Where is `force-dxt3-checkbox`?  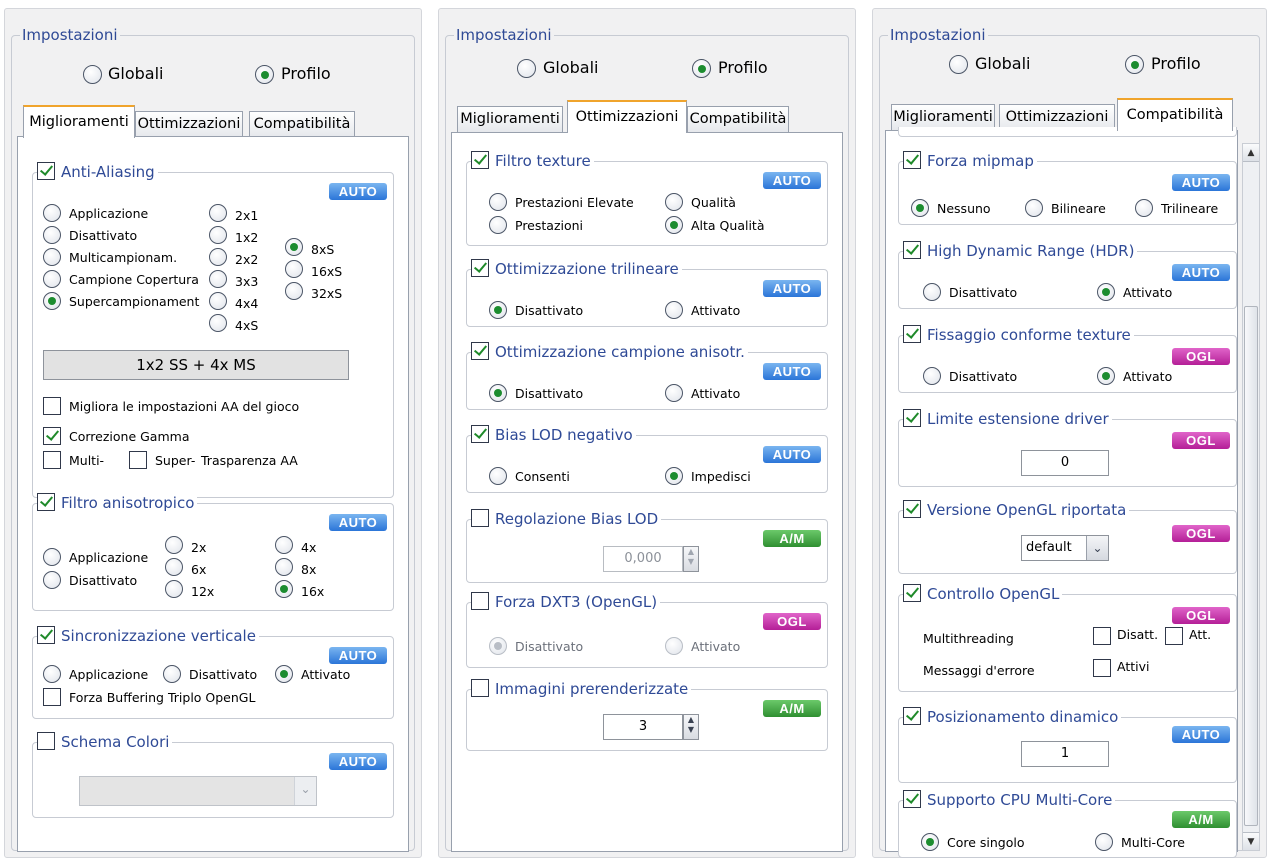 force-dxt3-checkbox is located at coordinates (480, 601).